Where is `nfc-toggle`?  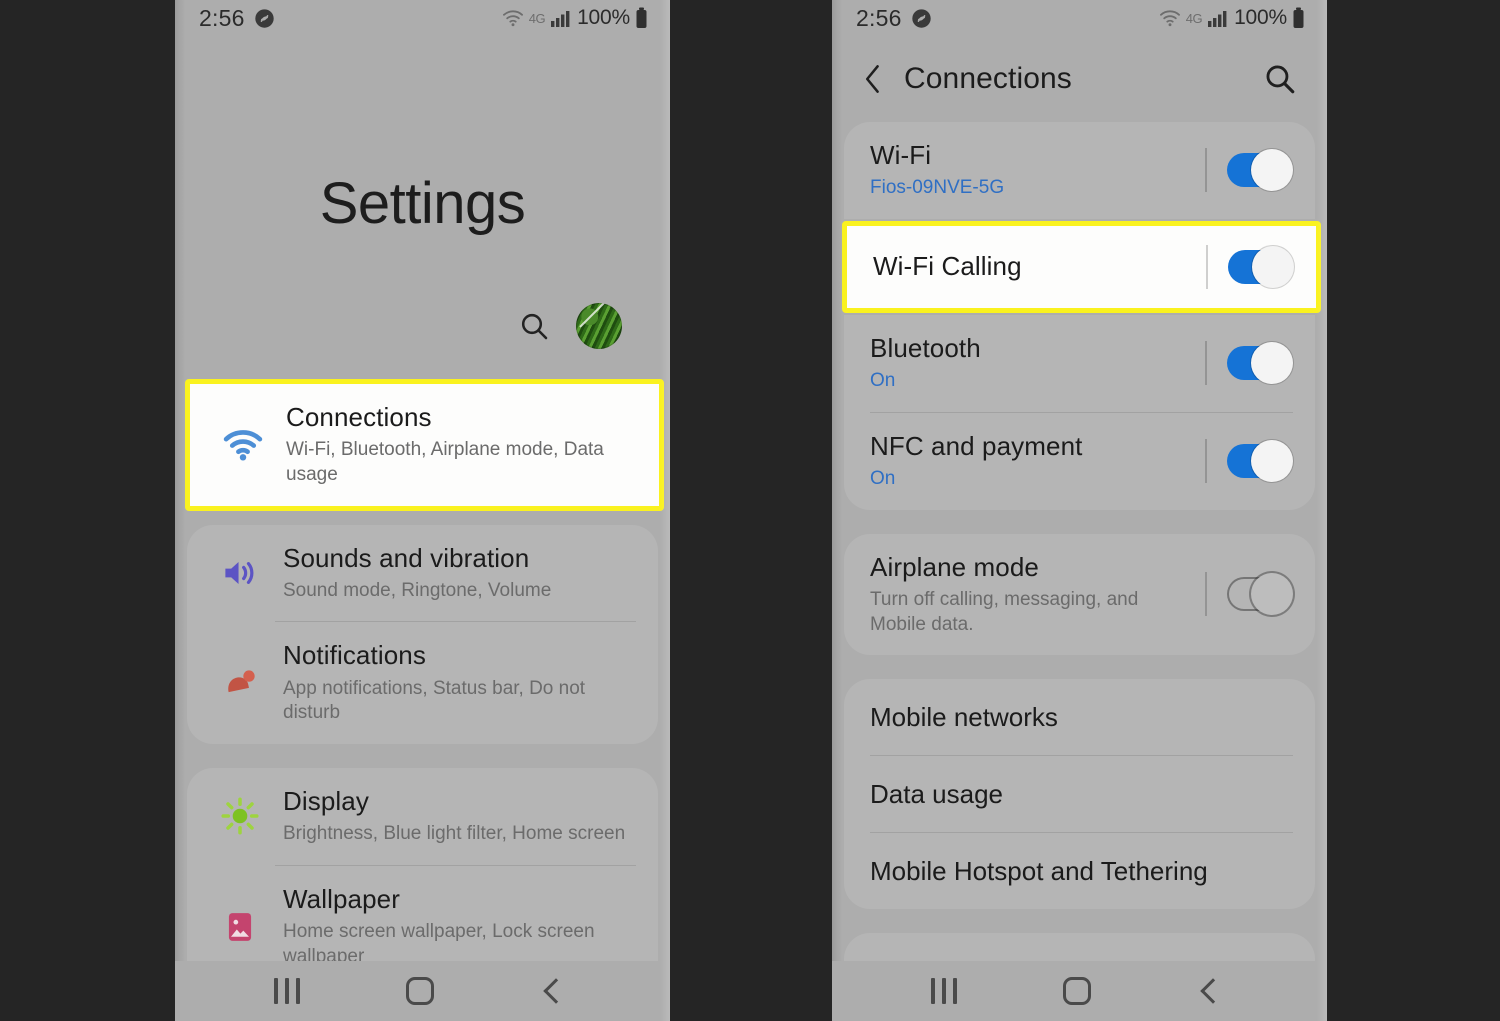 nfc-toggle is located at coordinates (1260, 461).